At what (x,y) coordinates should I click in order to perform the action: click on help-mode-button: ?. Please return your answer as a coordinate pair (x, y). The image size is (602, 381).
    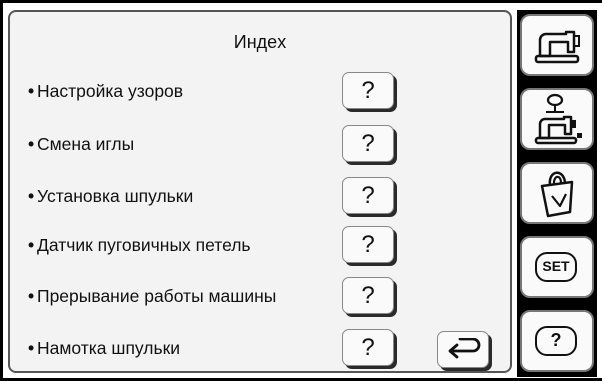
    Looking at the image, I should click on (557, 341).